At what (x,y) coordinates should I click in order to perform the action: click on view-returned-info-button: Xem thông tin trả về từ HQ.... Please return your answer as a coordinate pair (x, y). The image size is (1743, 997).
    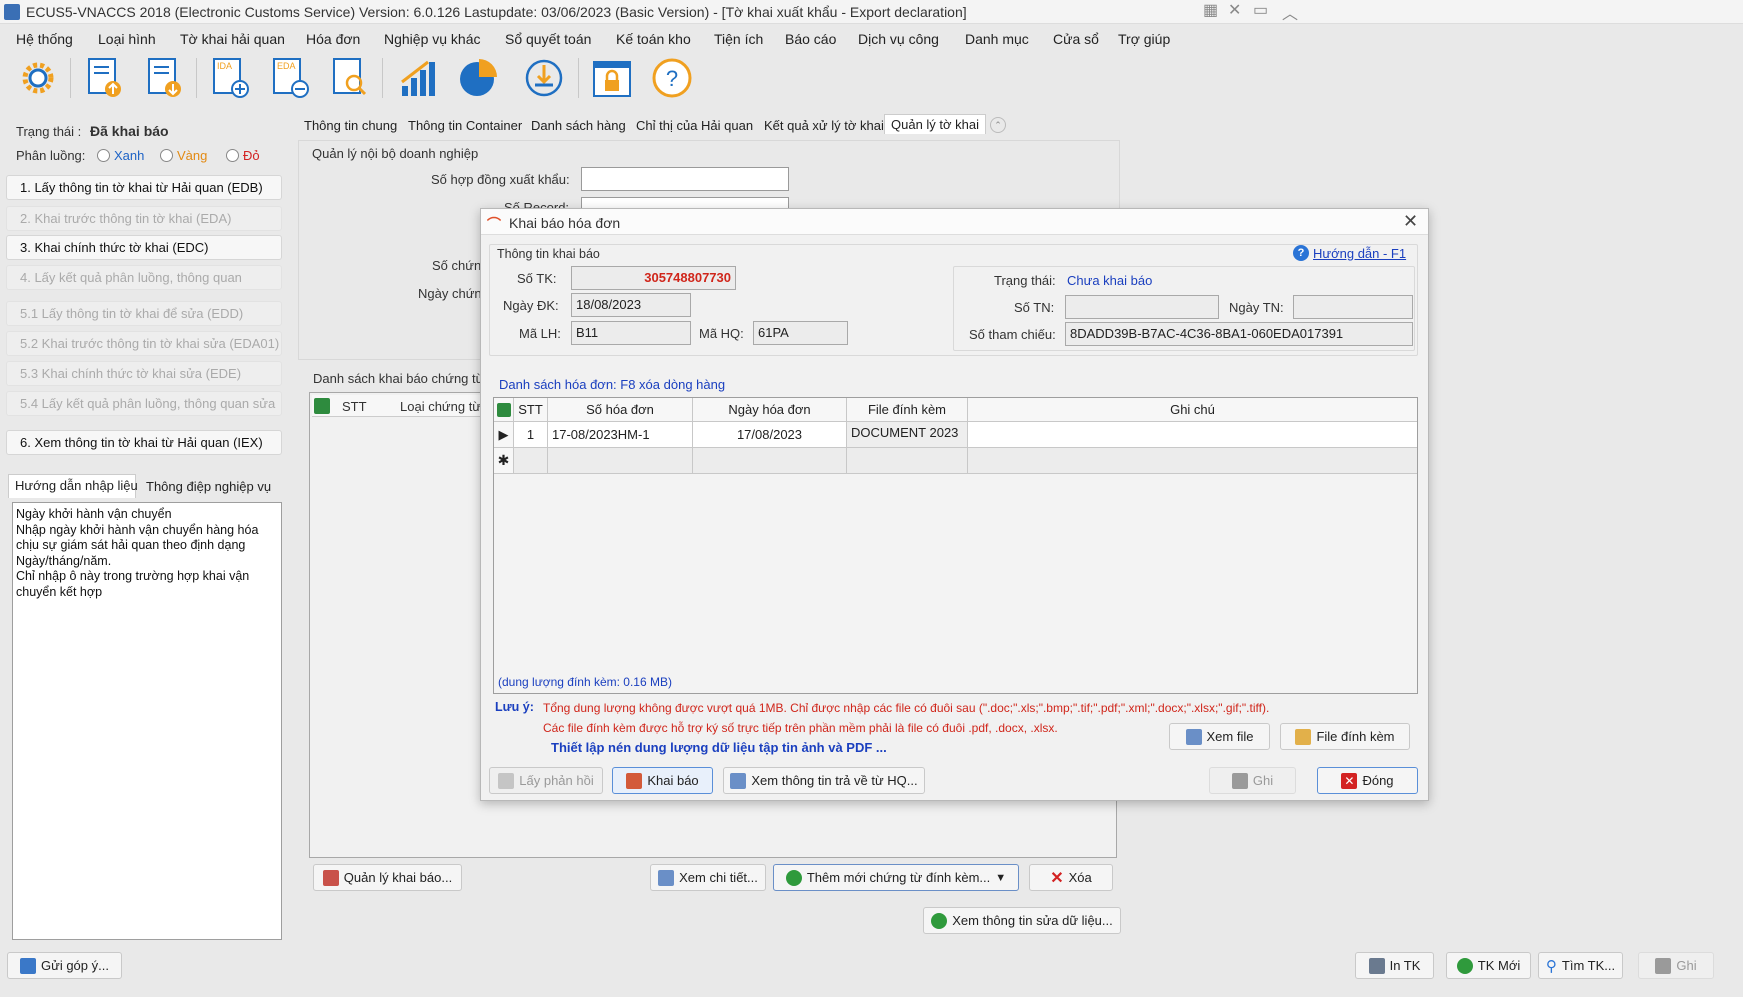
    Looking at the image, I should click on (824, 780).